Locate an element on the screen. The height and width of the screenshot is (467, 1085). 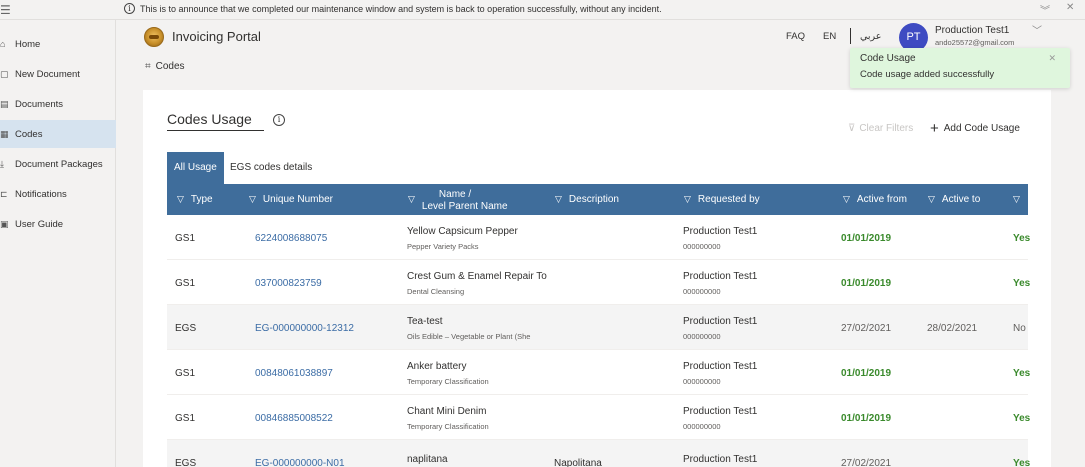
cell-name: Tea-test is located at coordinates (425, 321).